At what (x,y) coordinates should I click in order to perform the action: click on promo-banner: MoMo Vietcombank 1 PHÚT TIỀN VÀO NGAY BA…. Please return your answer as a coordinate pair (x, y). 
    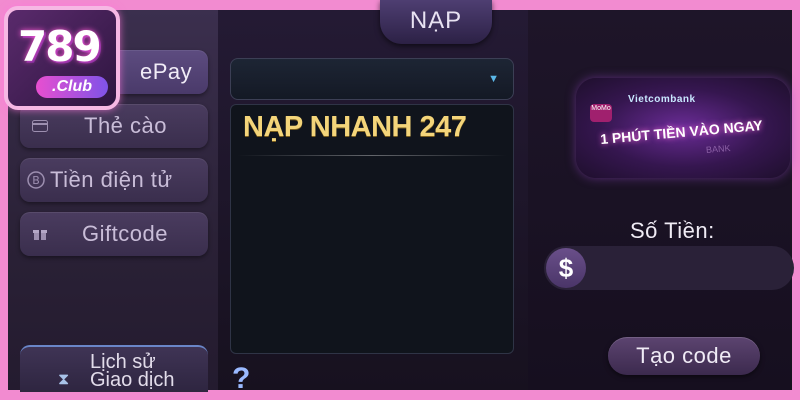
    Looking at the image, I should click on (683, 128).